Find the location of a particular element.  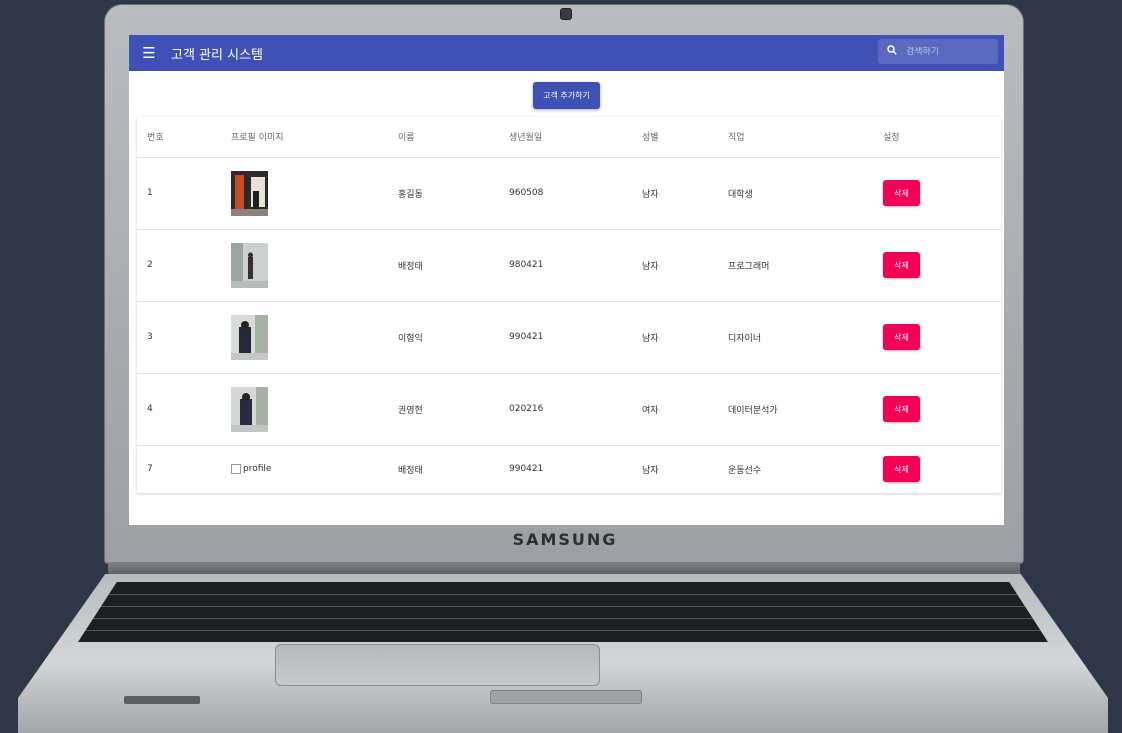

table-row: 3 이형익 990421 남자 디자이너 삭제 is located at coordinates (569, 337).